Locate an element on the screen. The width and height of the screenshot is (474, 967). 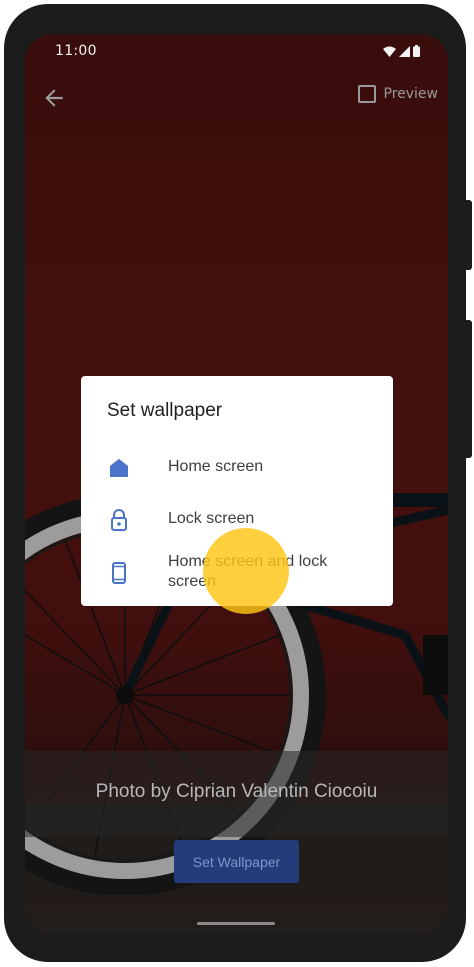
preview-label: Preview is located at coordinates (411, 94).